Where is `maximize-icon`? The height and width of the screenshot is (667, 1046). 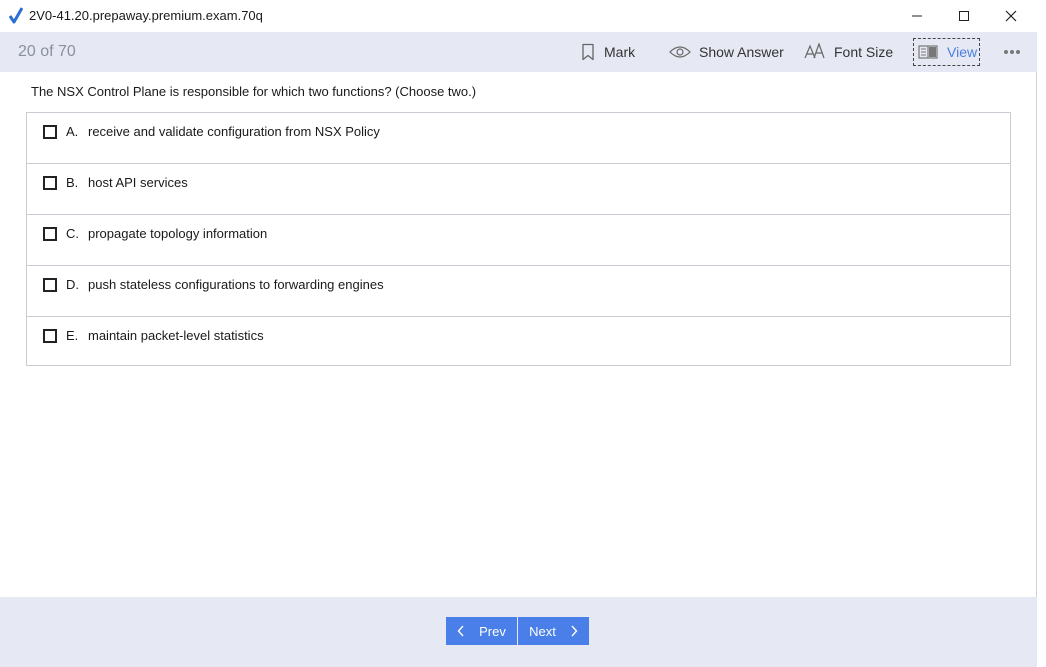 maximize-icon is located at coordinates (964, 16).